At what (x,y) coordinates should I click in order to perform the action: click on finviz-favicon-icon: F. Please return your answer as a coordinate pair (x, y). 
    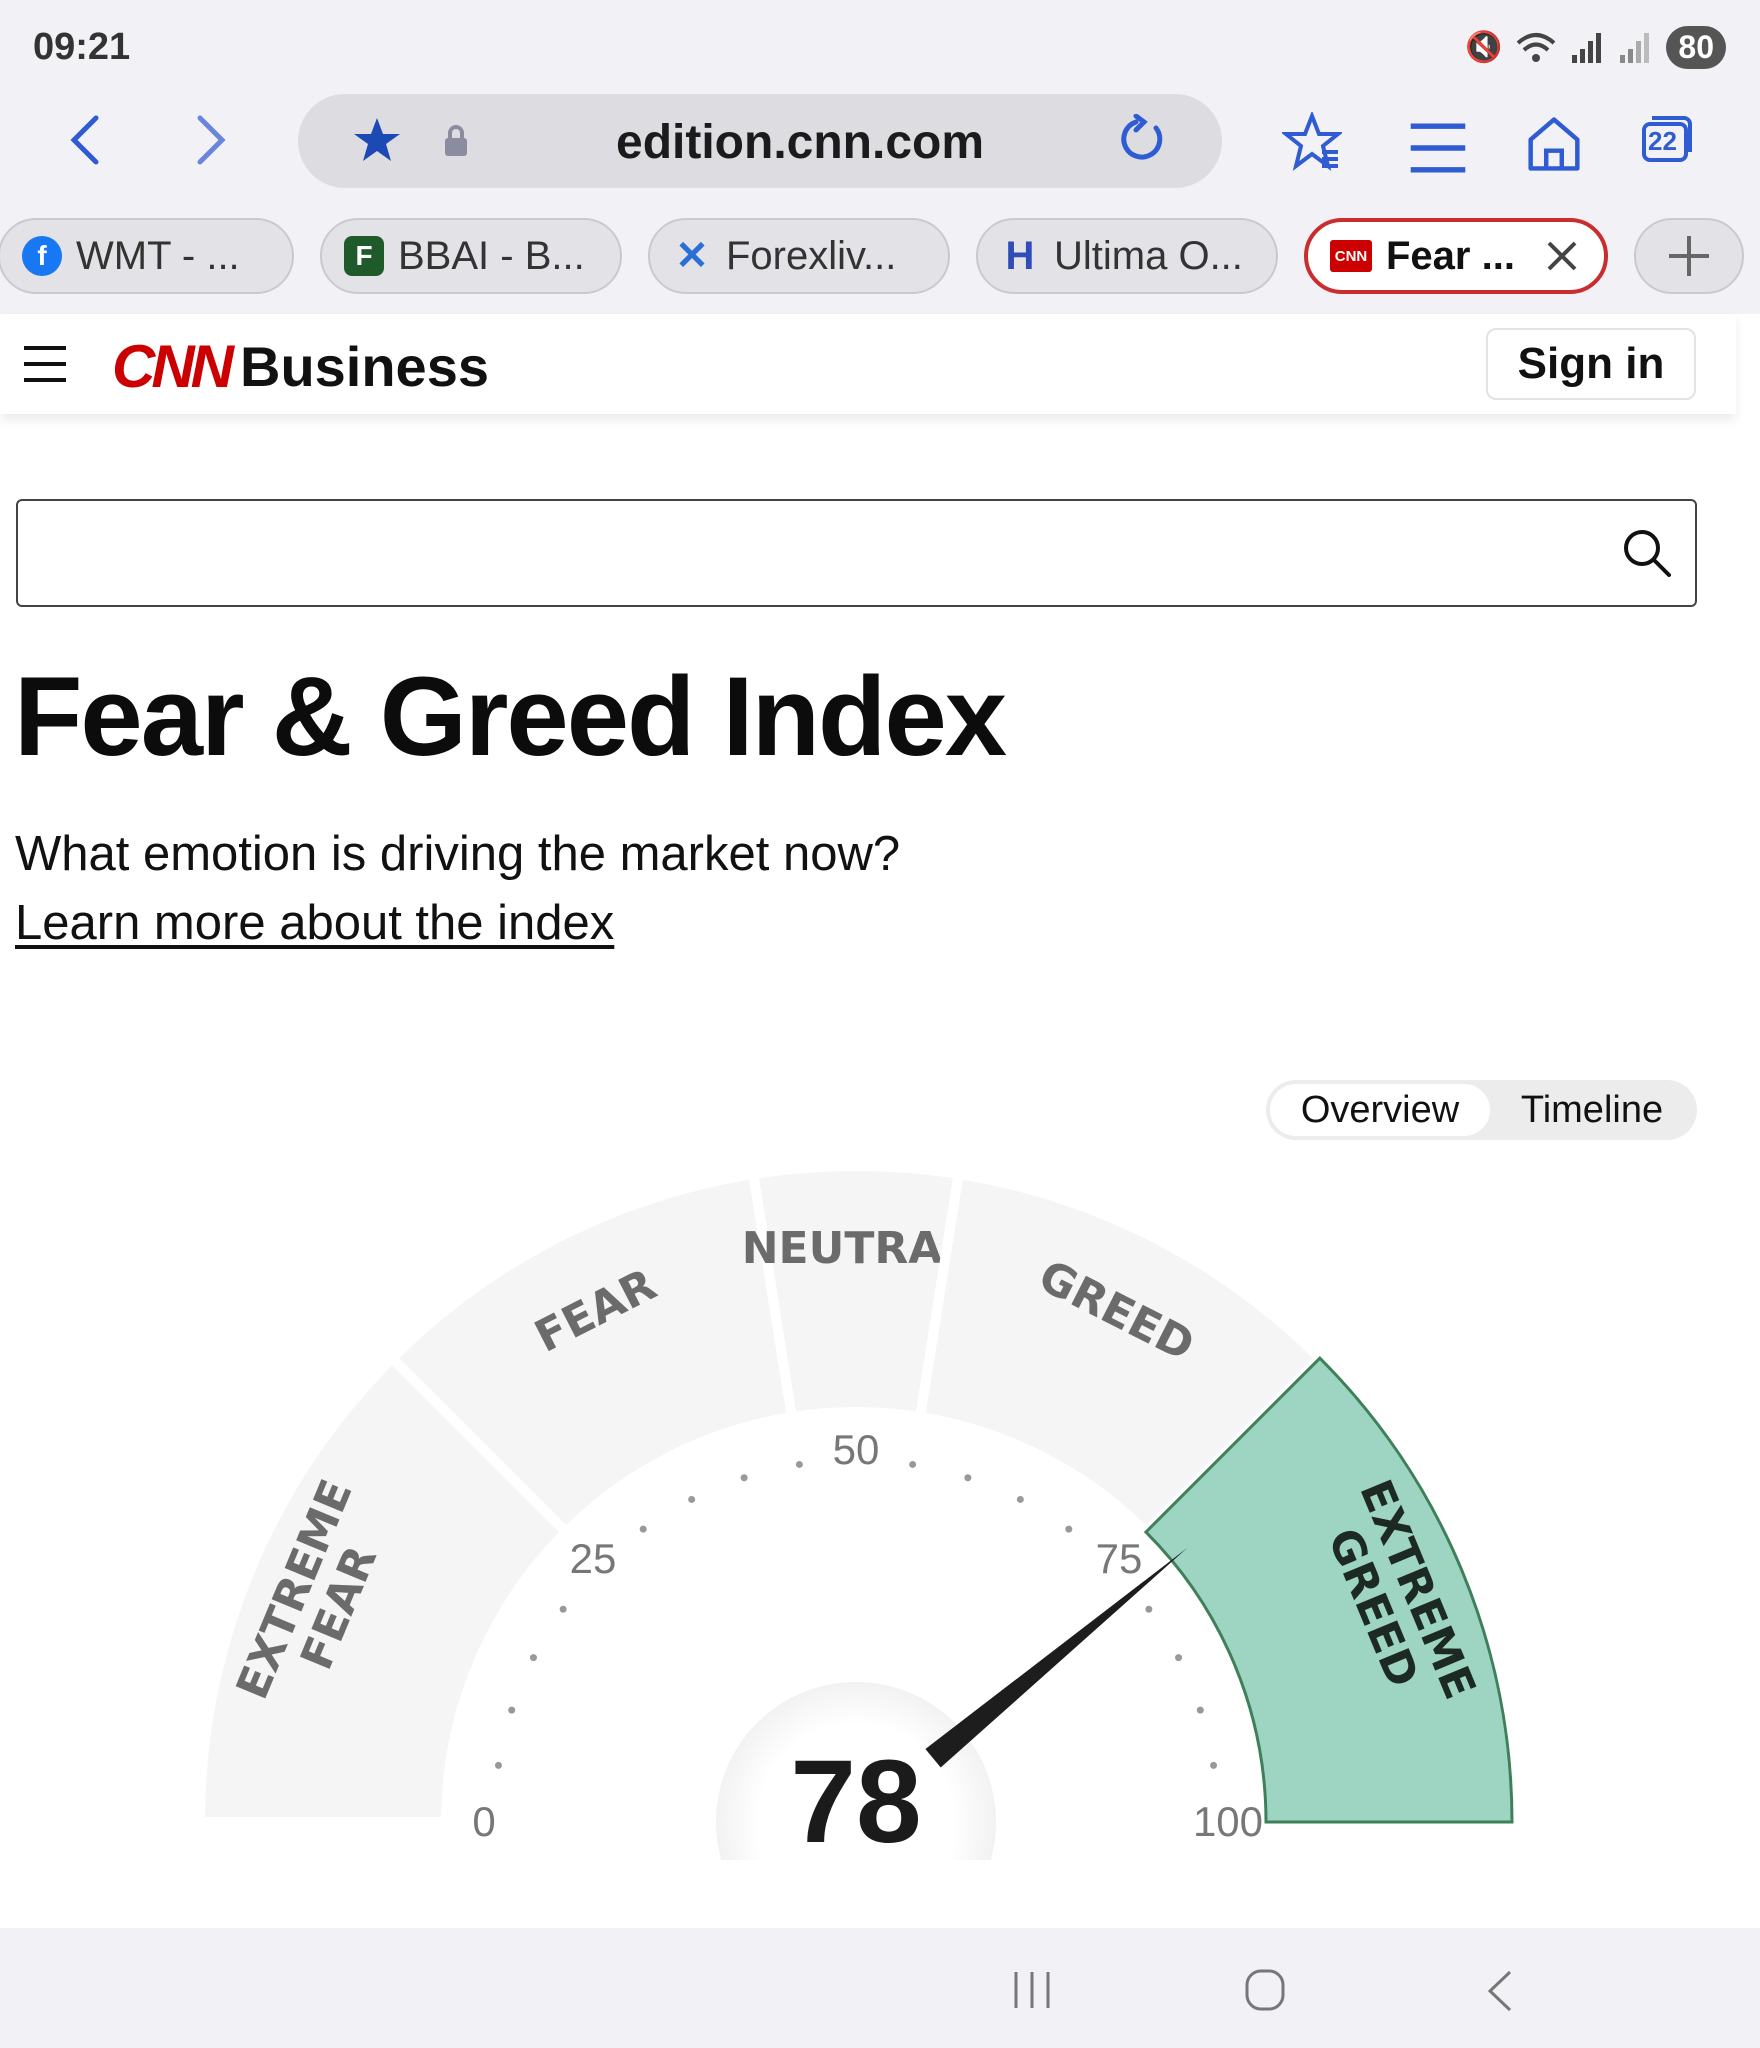
    Looking at the image, I should click on (364, 256).